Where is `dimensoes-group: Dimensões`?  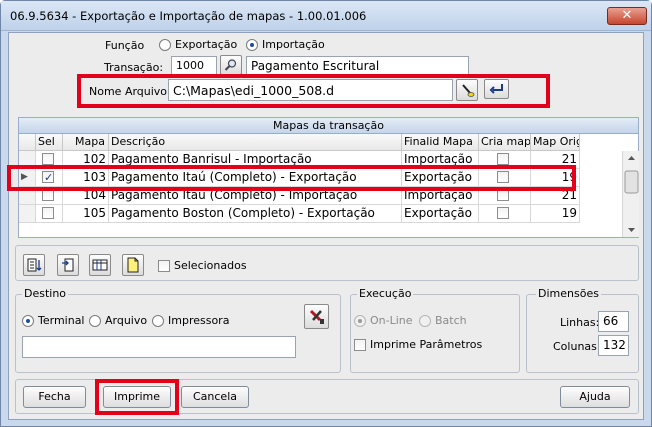 dimensoes-group: Dimensões is located at coordinates (582, 330).